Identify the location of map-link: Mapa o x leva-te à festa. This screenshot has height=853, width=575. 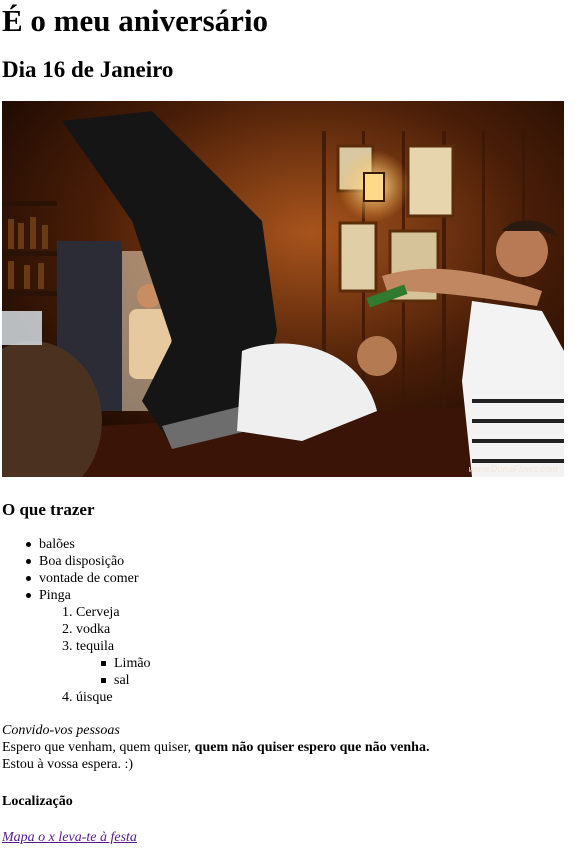
(69, 837).